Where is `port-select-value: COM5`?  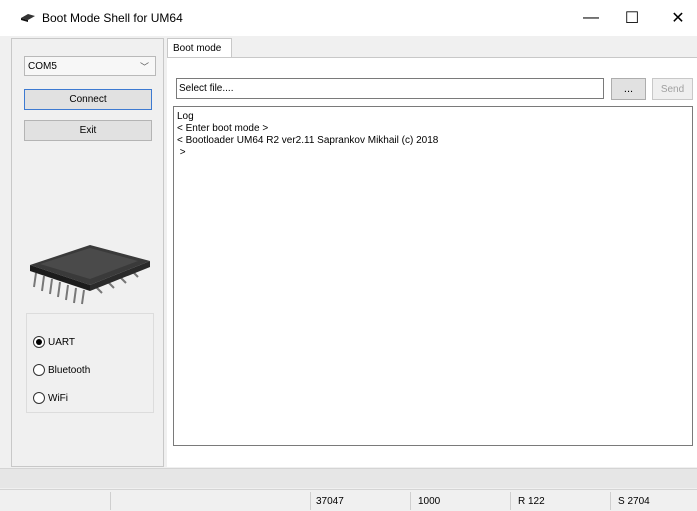
port-select-value: COM5 is located at coordinates (42, 66).